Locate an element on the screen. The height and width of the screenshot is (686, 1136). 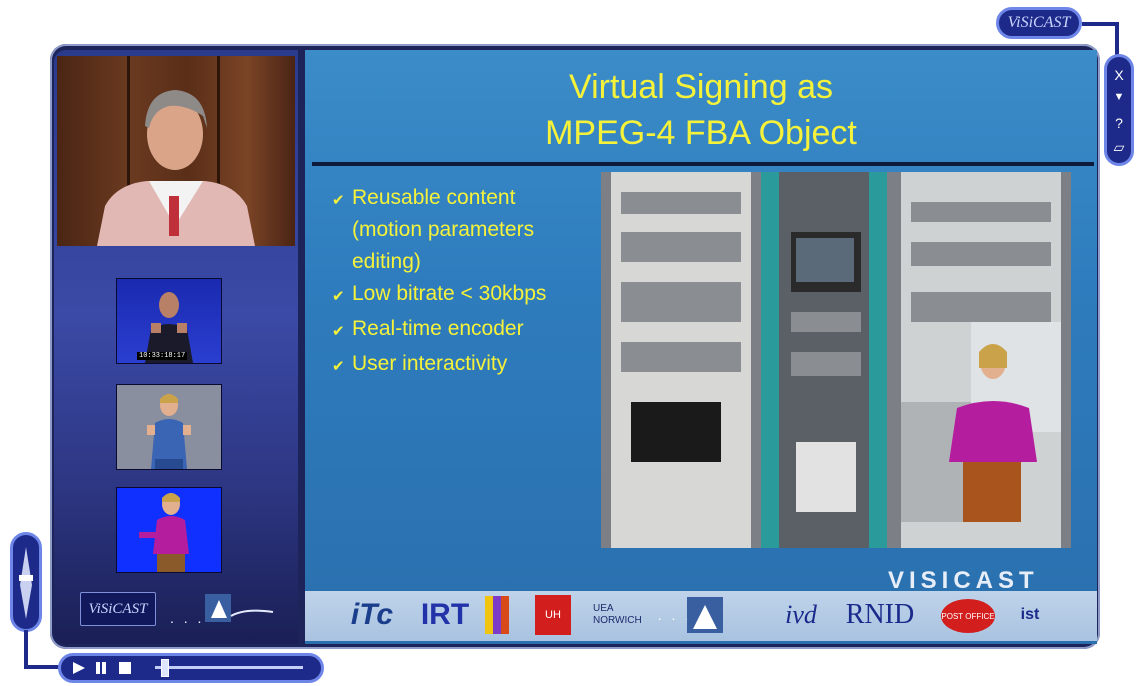
partner-logo-post-office: POST OFFICE is located at coordinates (968, 616).